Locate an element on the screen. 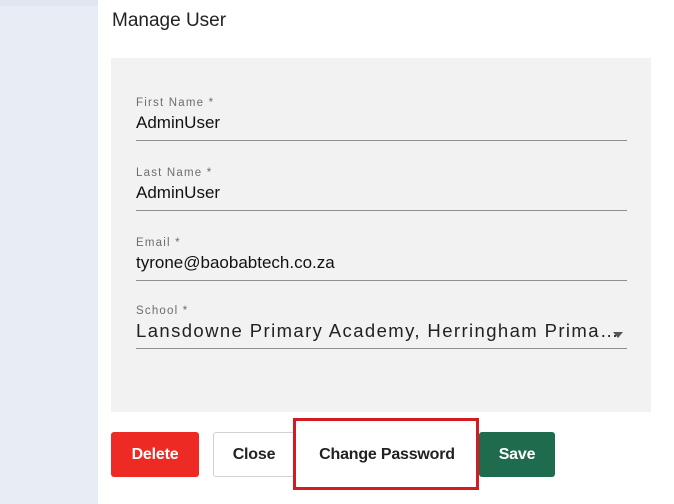  school-label: School * is located at coordinates (162, 311).